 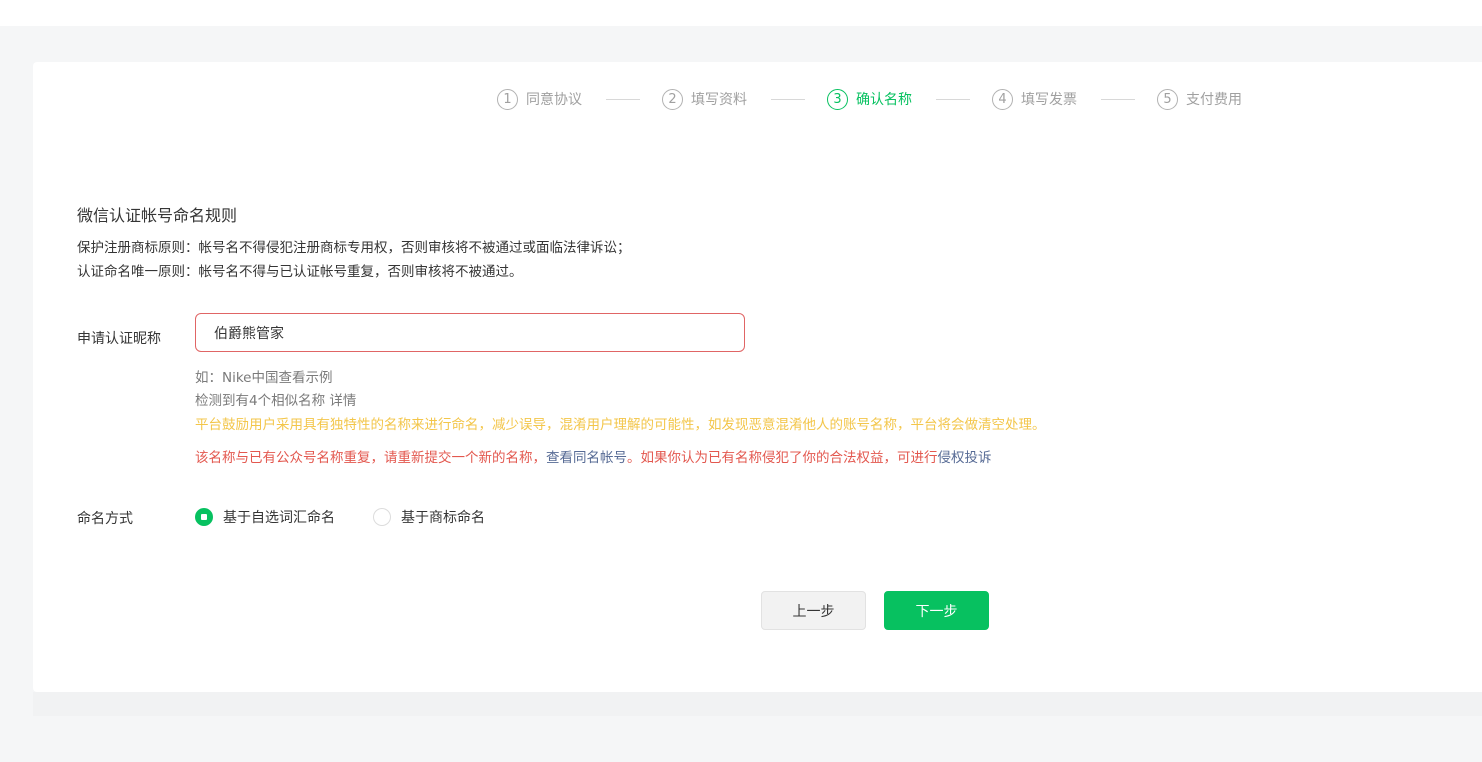 I want to click on radio-unchecked-icon, so click(x=382, y=517).